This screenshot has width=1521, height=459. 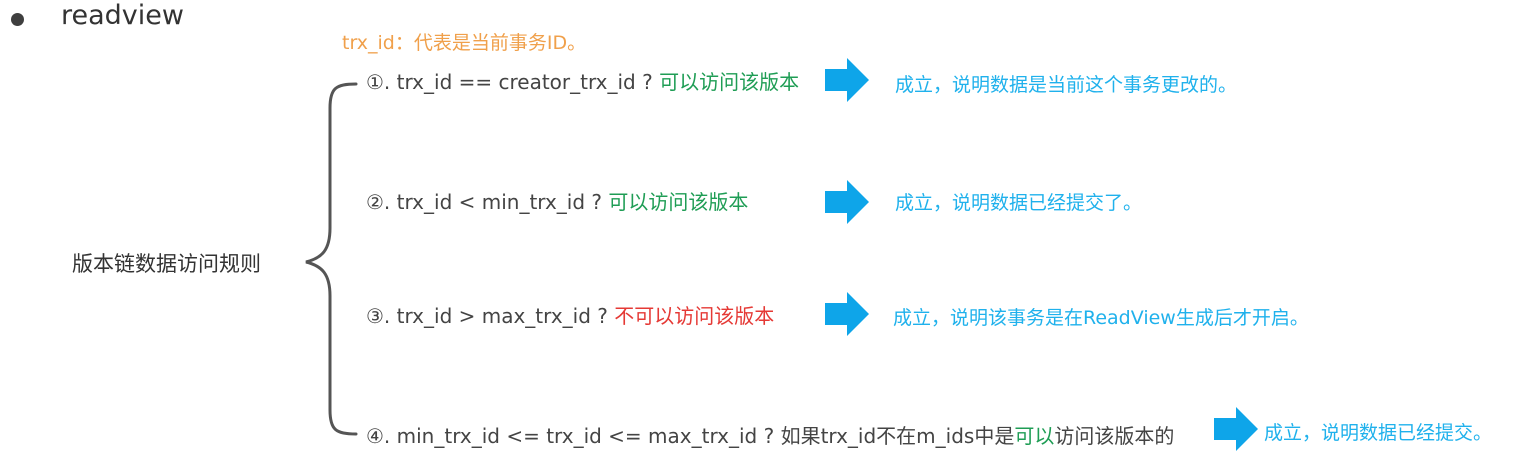 I want to click on rule-1-verdict: 可以访问该版本, so click(x=729, y=82).